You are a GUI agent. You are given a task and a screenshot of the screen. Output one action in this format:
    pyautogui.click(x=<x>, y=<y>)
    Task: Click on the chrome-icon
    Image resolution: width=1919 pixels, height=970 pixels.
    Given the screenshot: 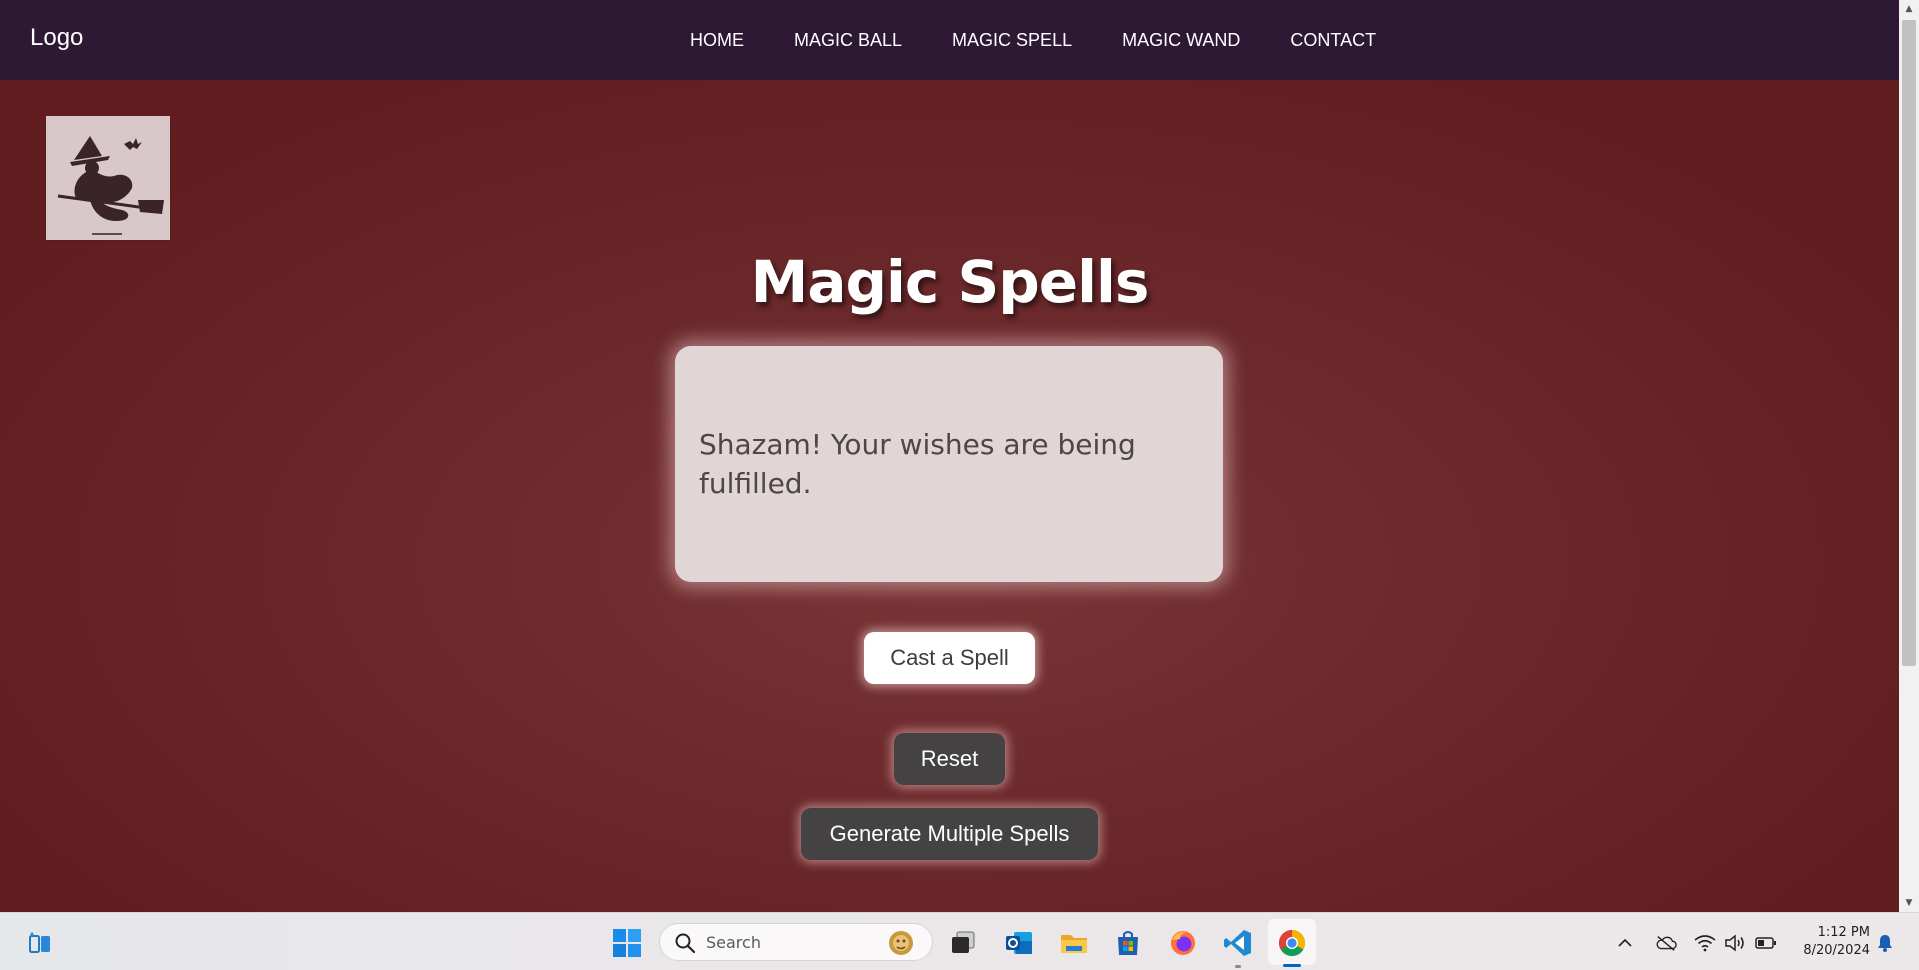 What is the action you would take?
    pyautogui.click(x=1292, y=943)
    